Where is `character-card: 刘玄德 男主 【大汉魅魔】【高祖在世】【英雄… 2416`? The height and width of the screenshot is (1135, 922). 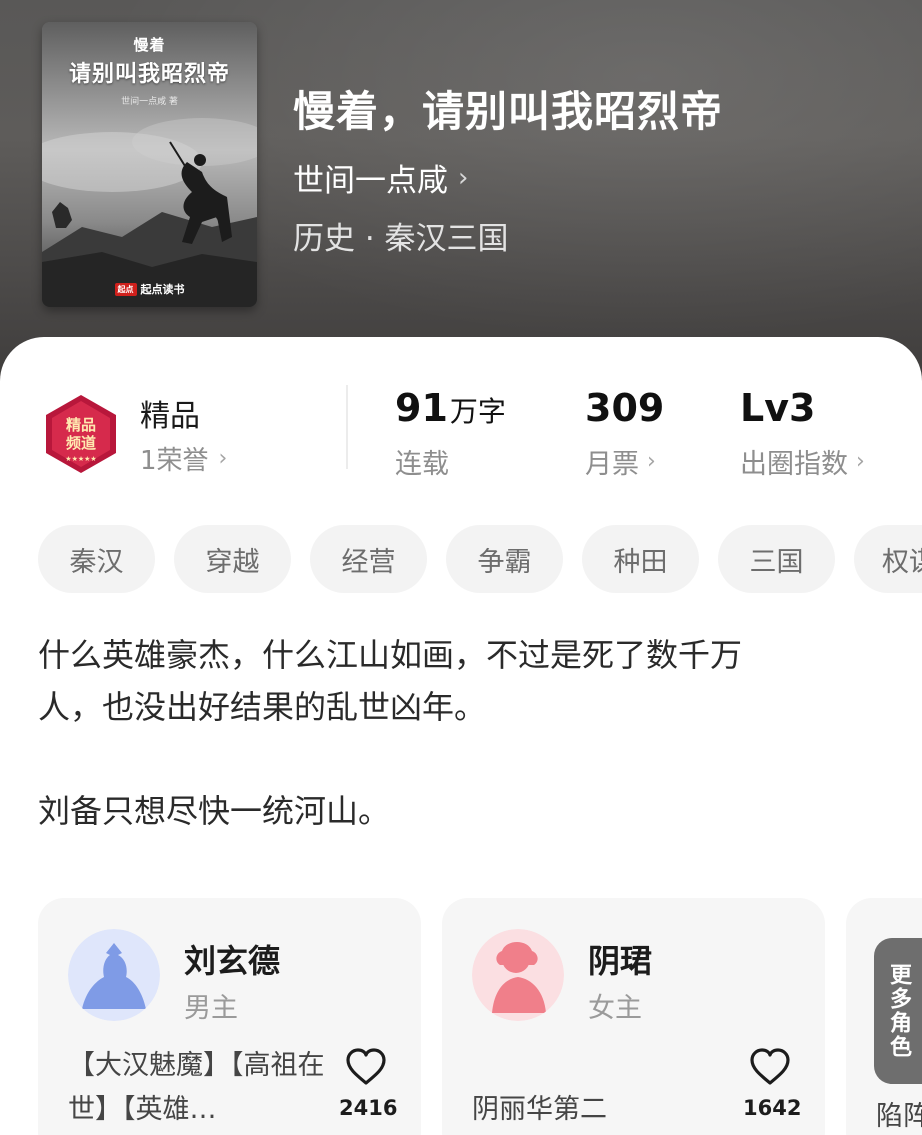 character-card: 刘玄德 男主 【大汉魅魔】【高祖在世】【英雄… 2416 is located at coordinates (229, 1016).